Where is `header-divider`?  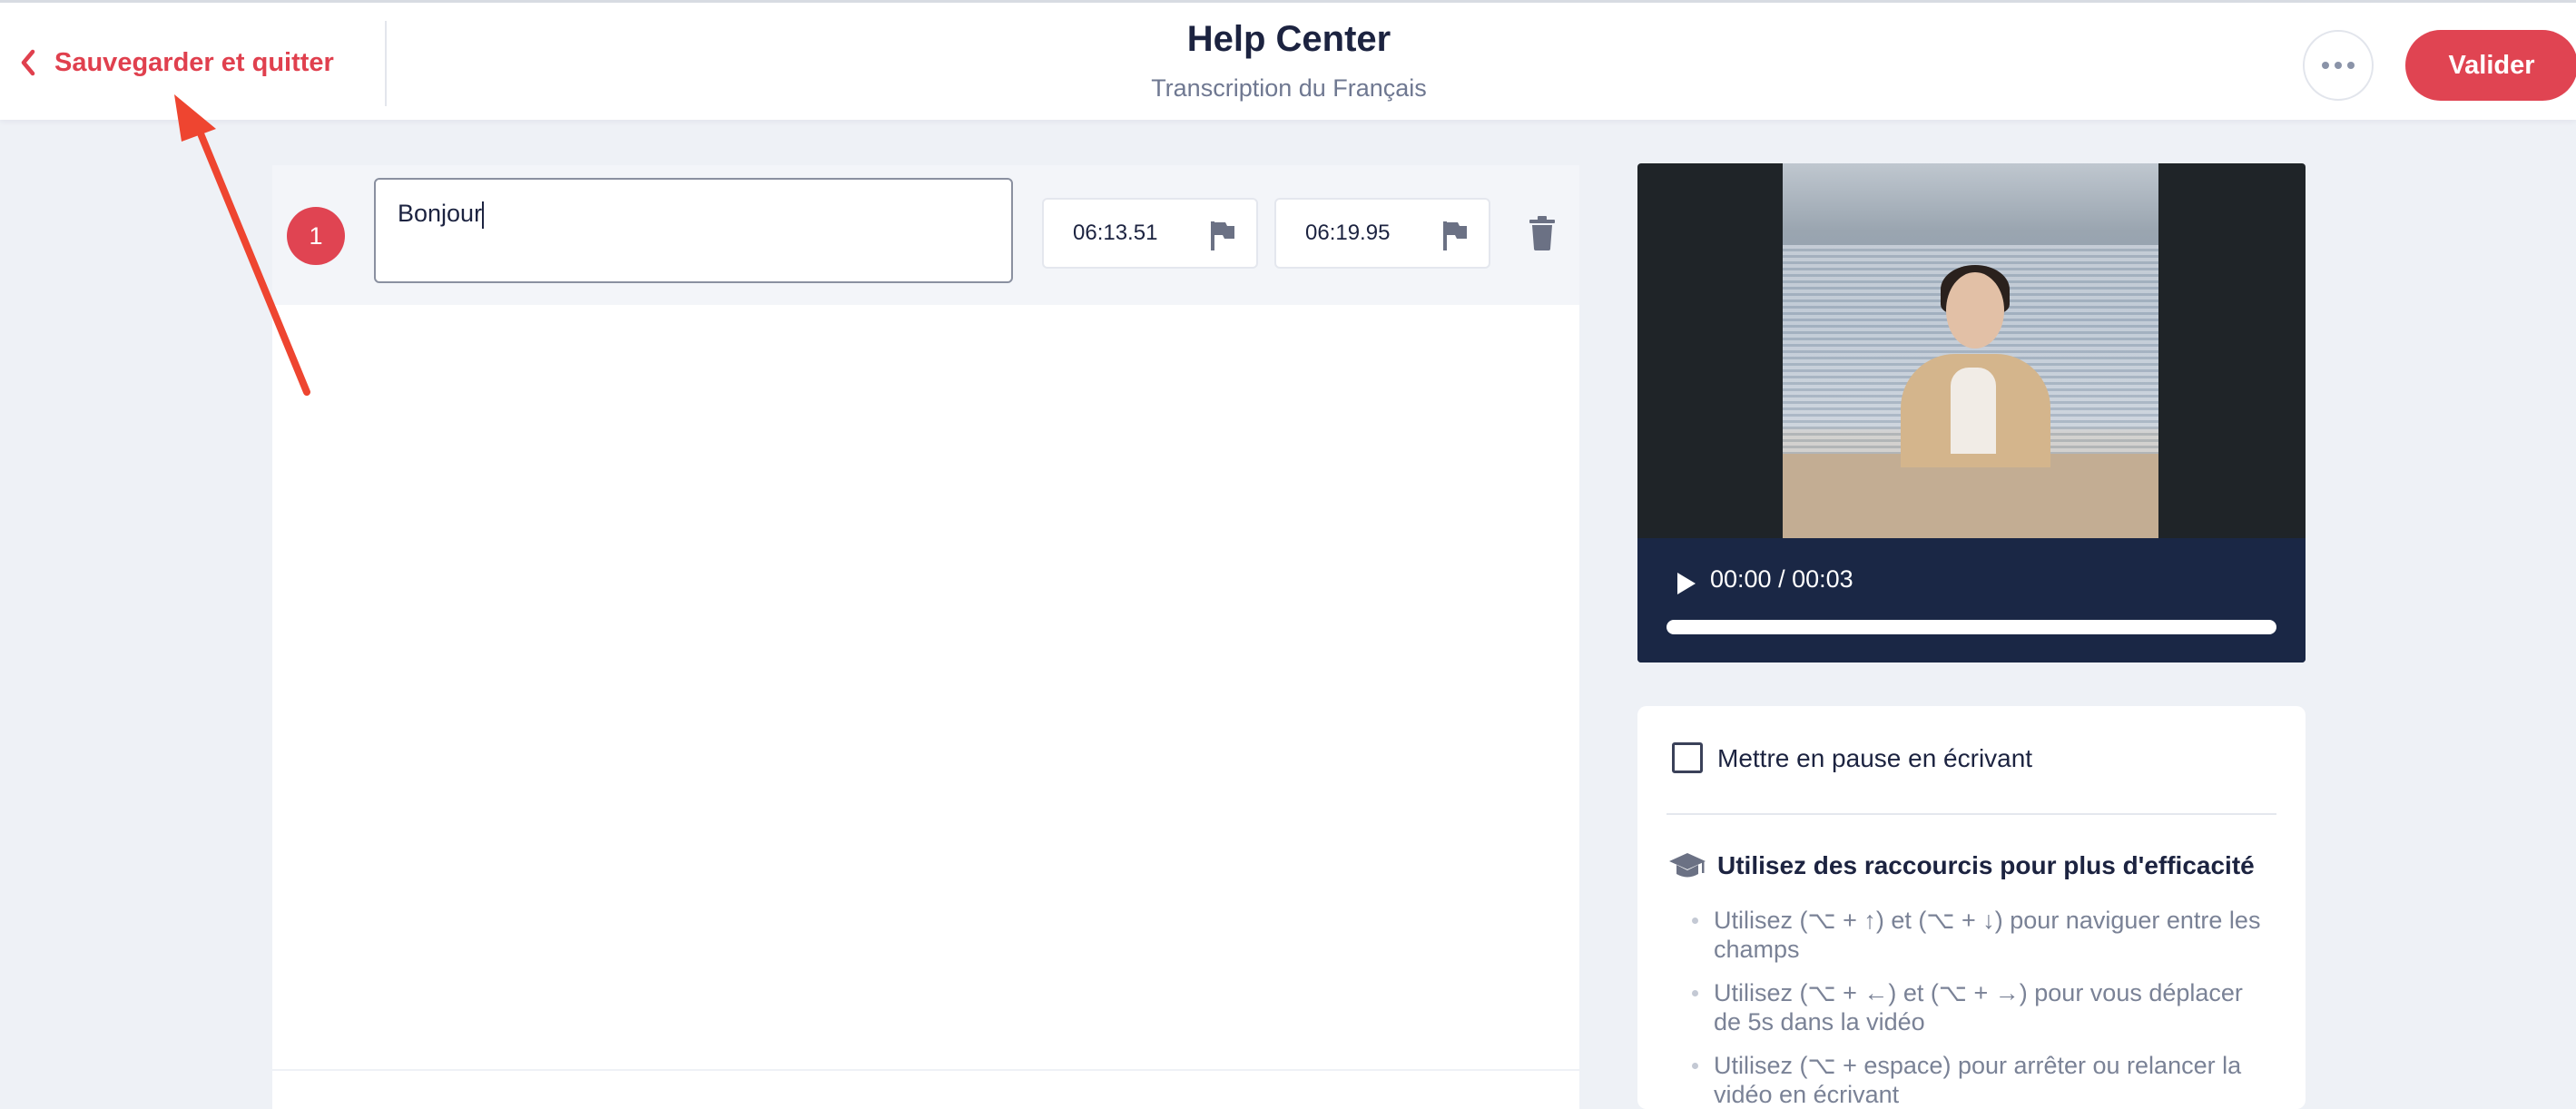 header-divider is located at coordinates (386, 63).